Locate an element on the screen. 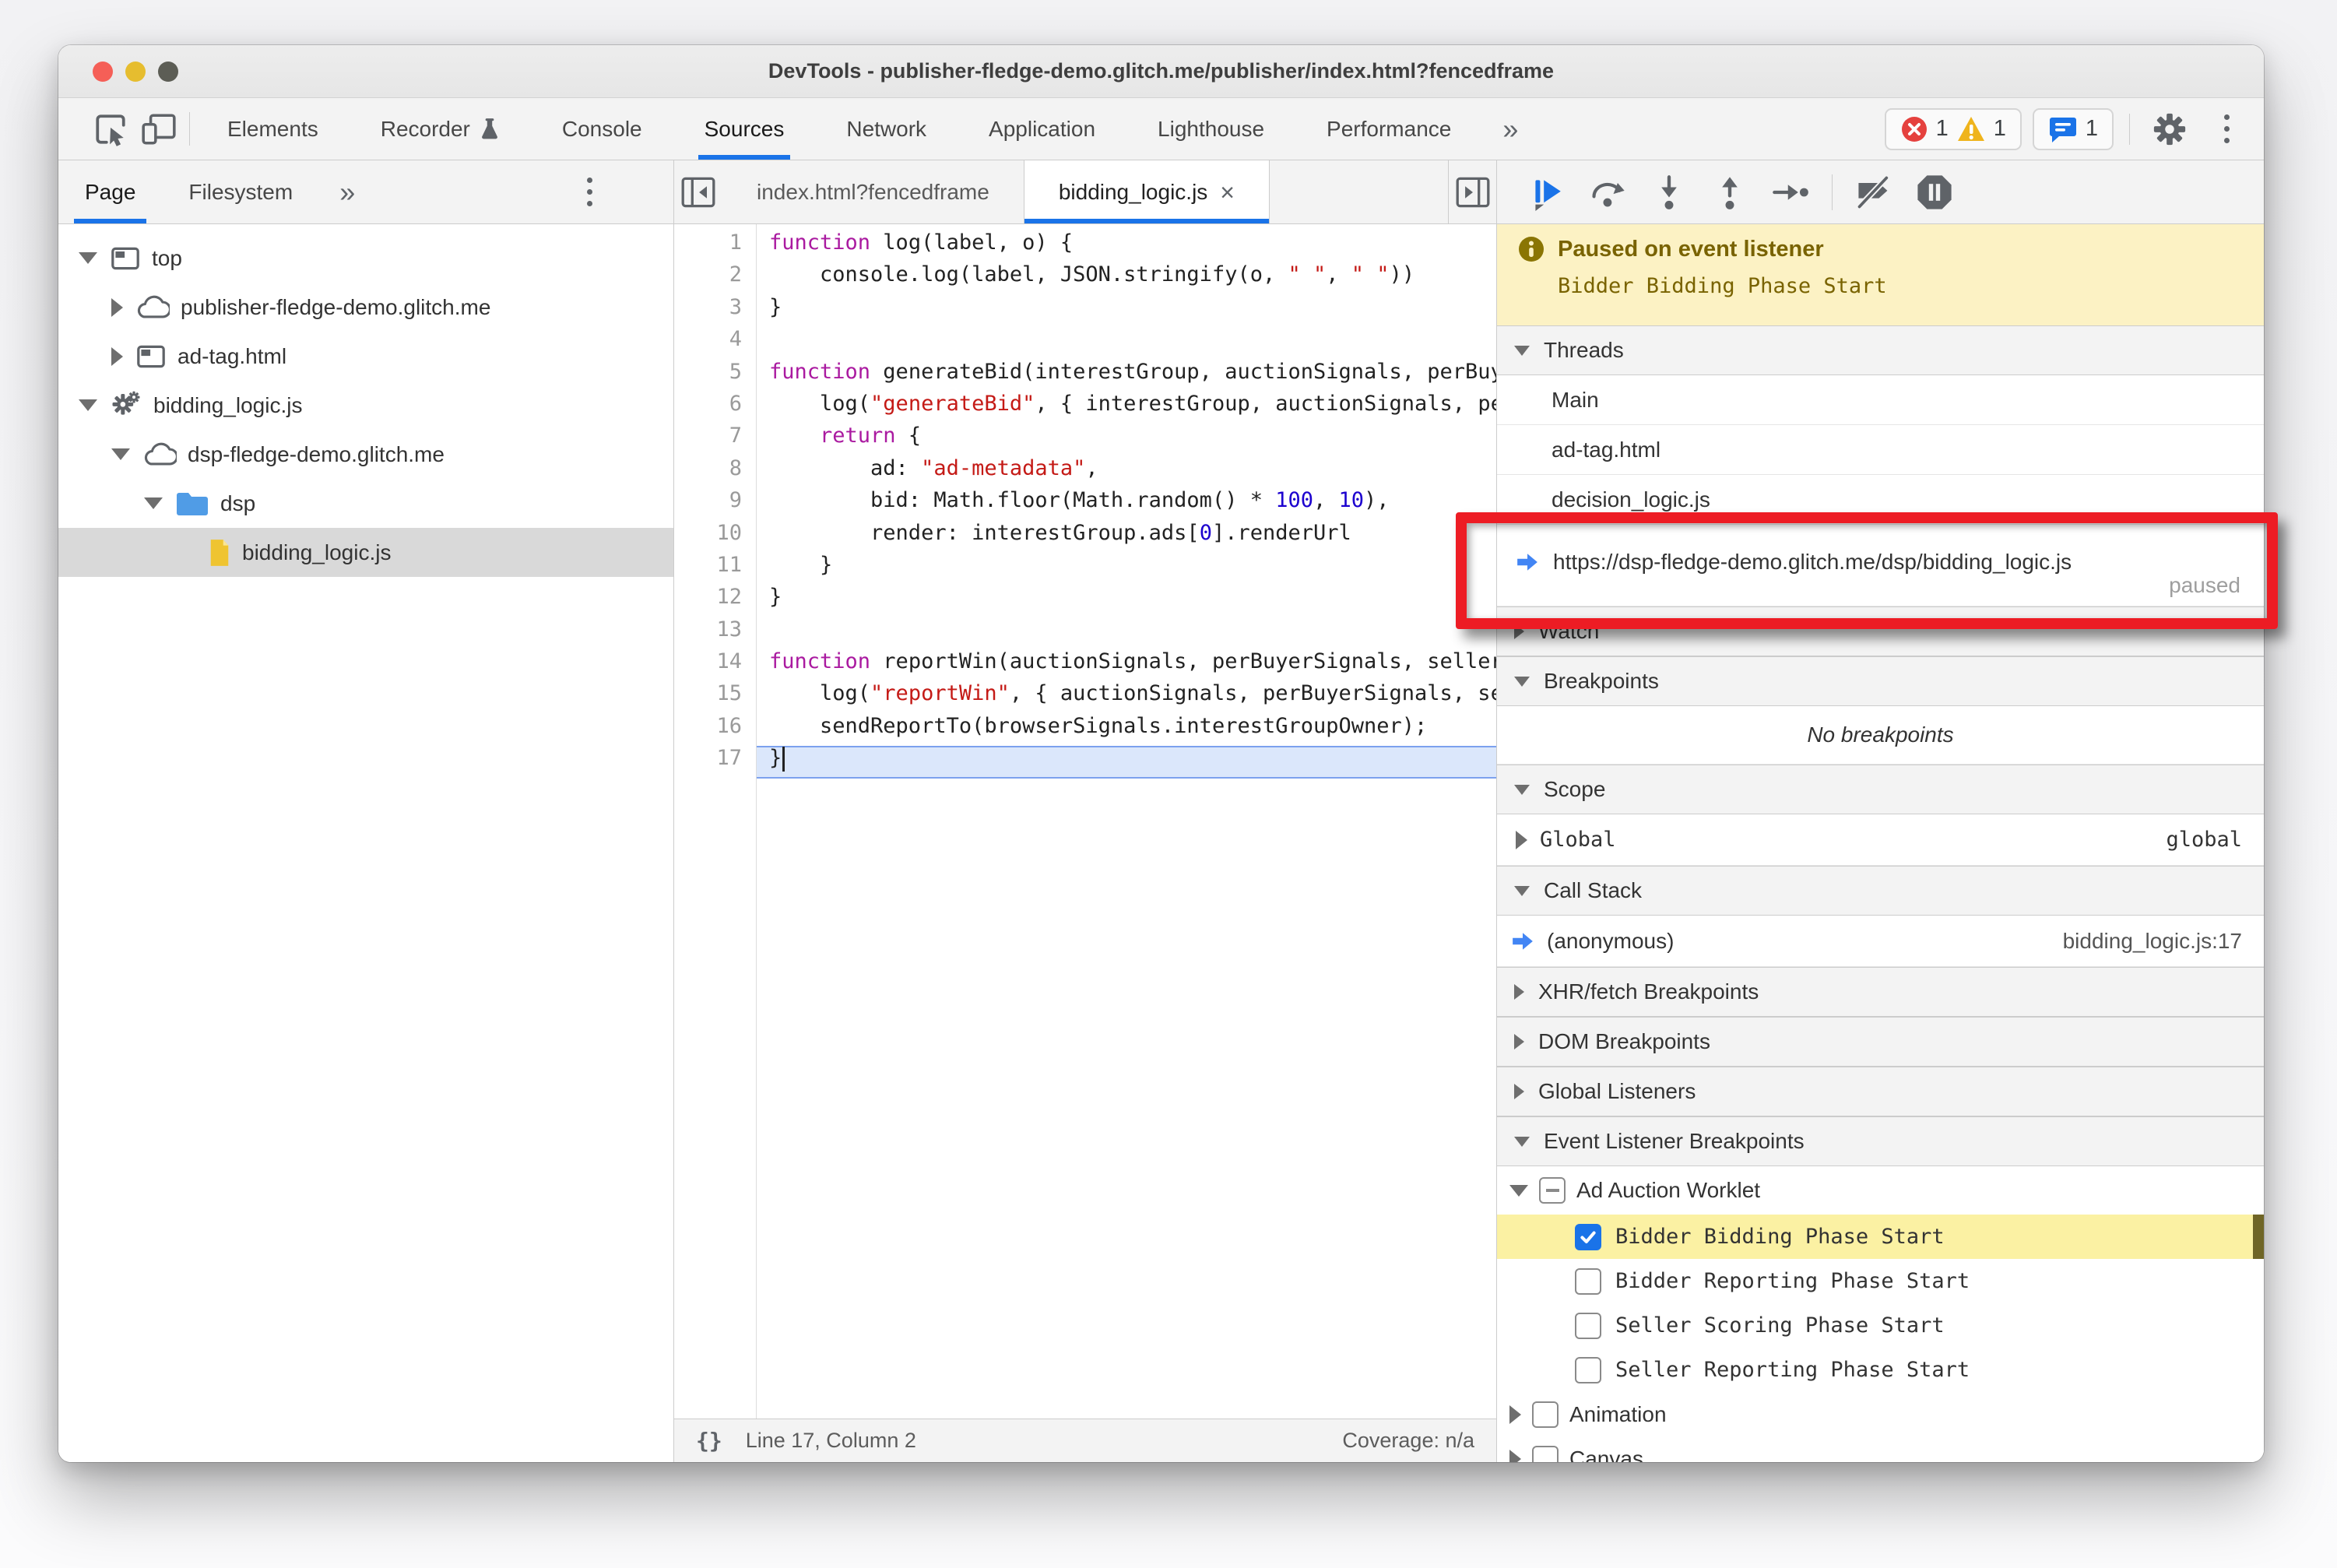 The image size is (2337, 1568). tree-item-publisher-fledge-demo-glitch-me: publisher-fledge-demo.glitch.me is located at coordinates (366, 307).